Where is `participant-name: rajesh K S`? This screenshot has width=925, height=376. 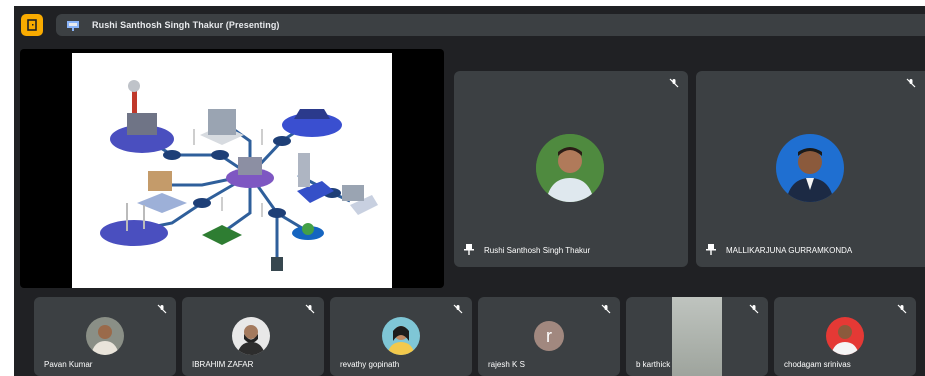
participant-name: rajesh K S is located at coordinates (506, 364).